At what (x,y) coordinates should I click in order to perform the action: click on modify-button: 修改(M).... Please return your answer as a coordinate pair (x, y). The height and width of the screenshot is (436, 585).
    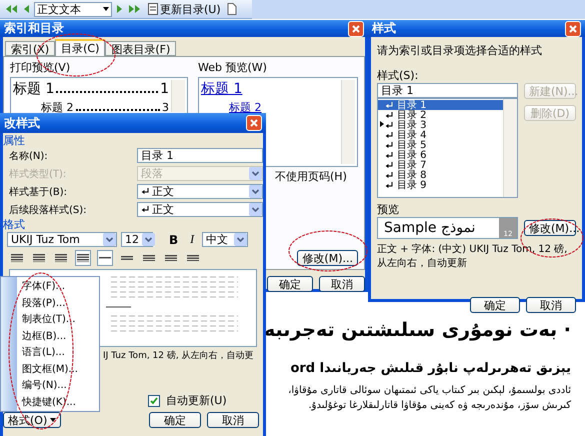
    Looking at the image, I should click on (327, 258).